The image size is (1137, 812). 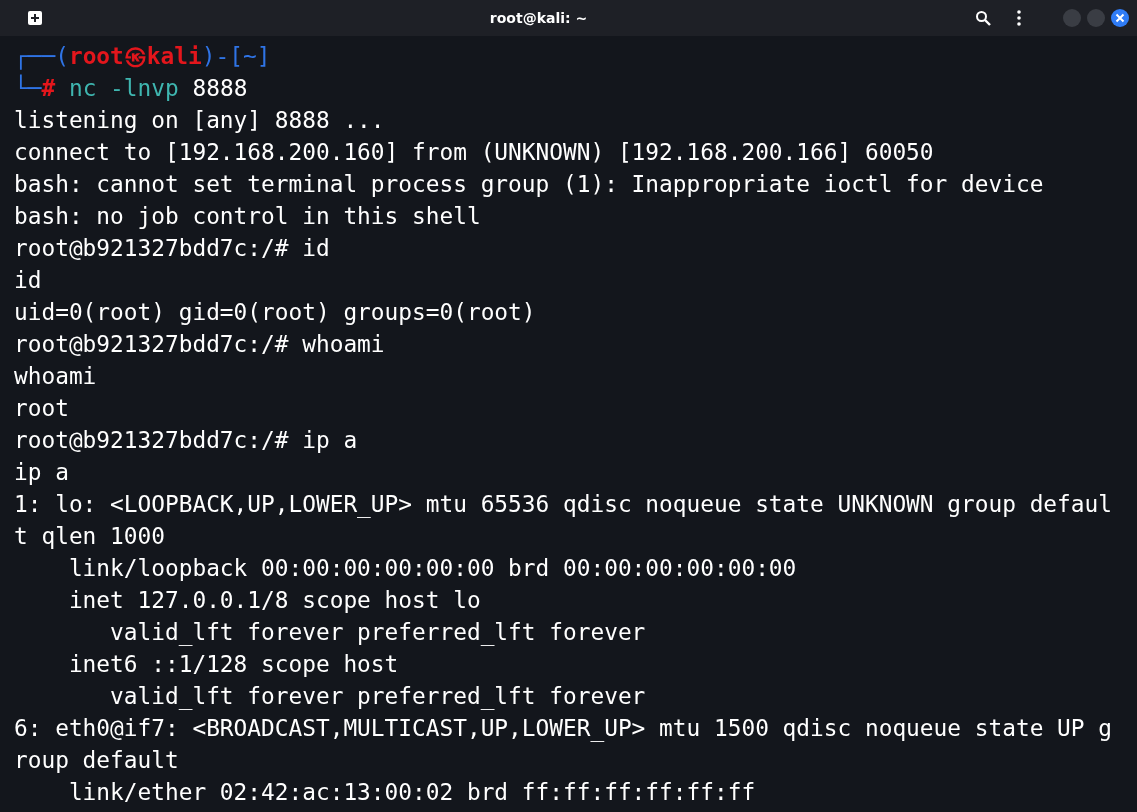 What do you see at coordinates (89, 536) in the screenshot?
I see `output-line: t qlen 1000` at bounding box center [89, 536].